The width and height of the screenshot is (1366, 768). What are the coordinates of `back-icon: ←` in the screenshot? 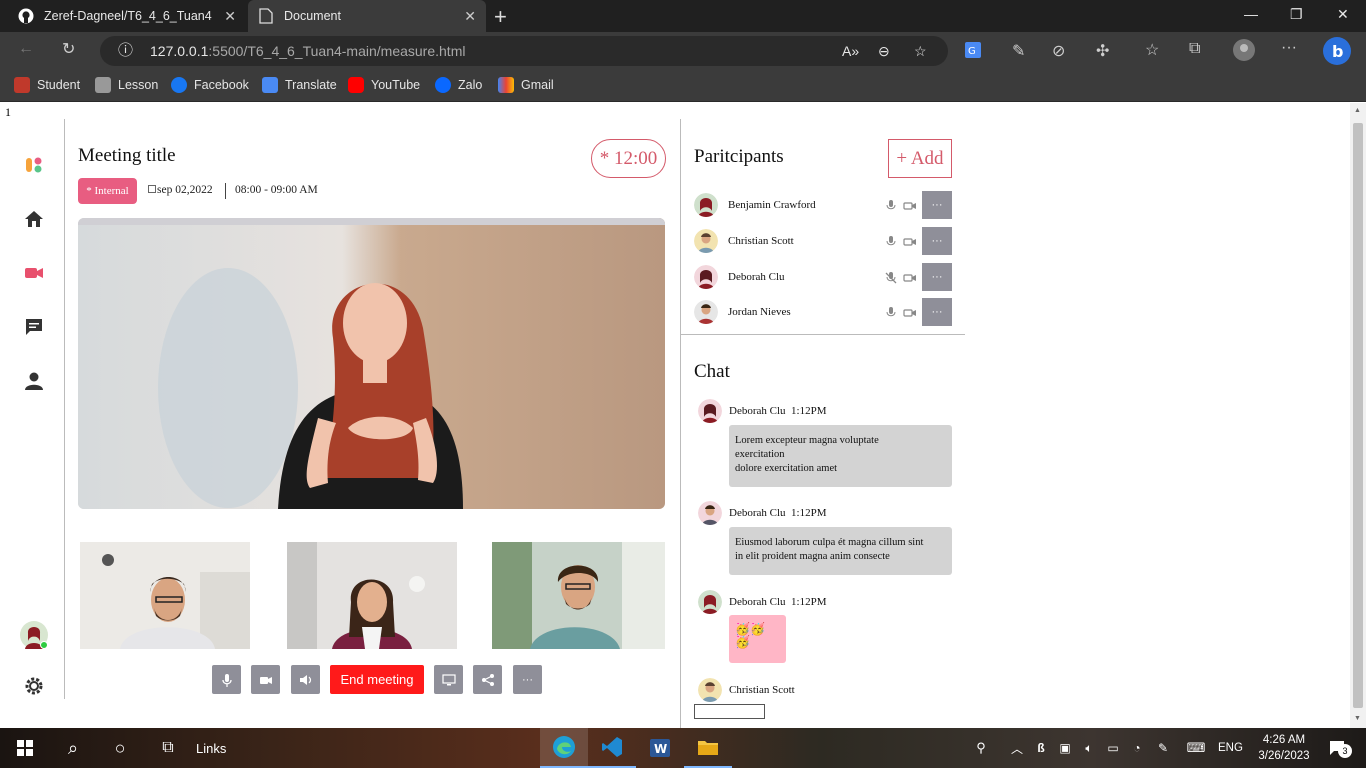 It's located at (26, 49).